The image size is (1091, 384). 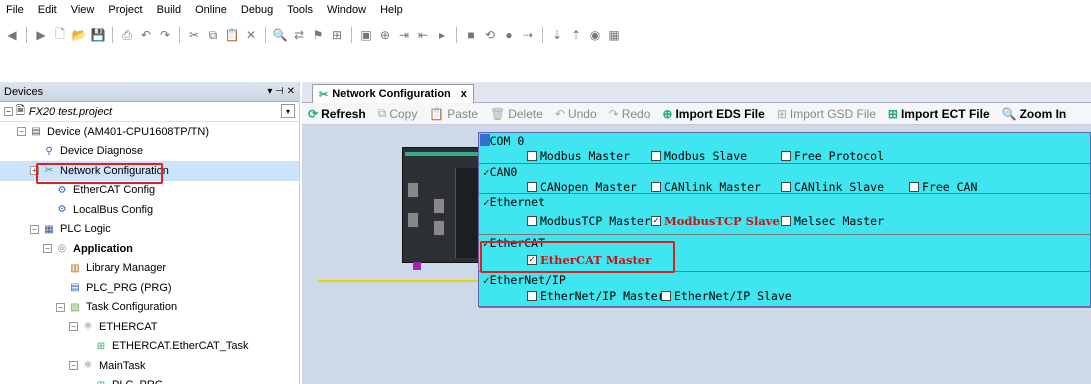 I want to click on new-icon: 🗋, so click(x=60, y=35).